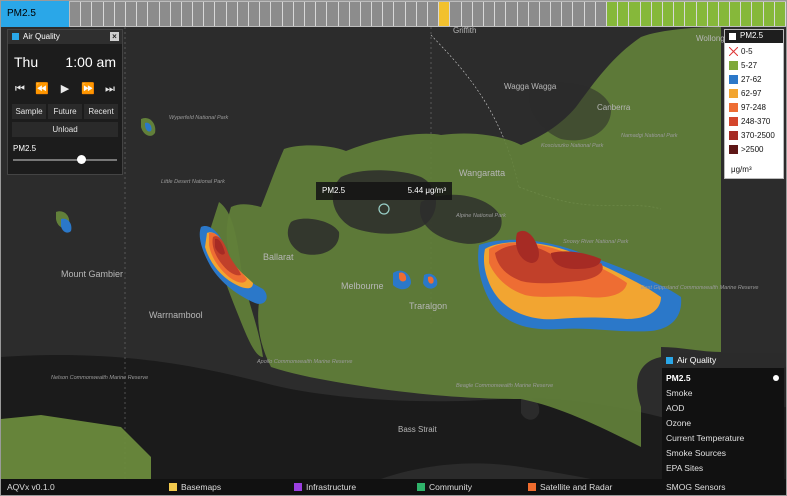  I want to click on future-button: Future, so click(65, 111).